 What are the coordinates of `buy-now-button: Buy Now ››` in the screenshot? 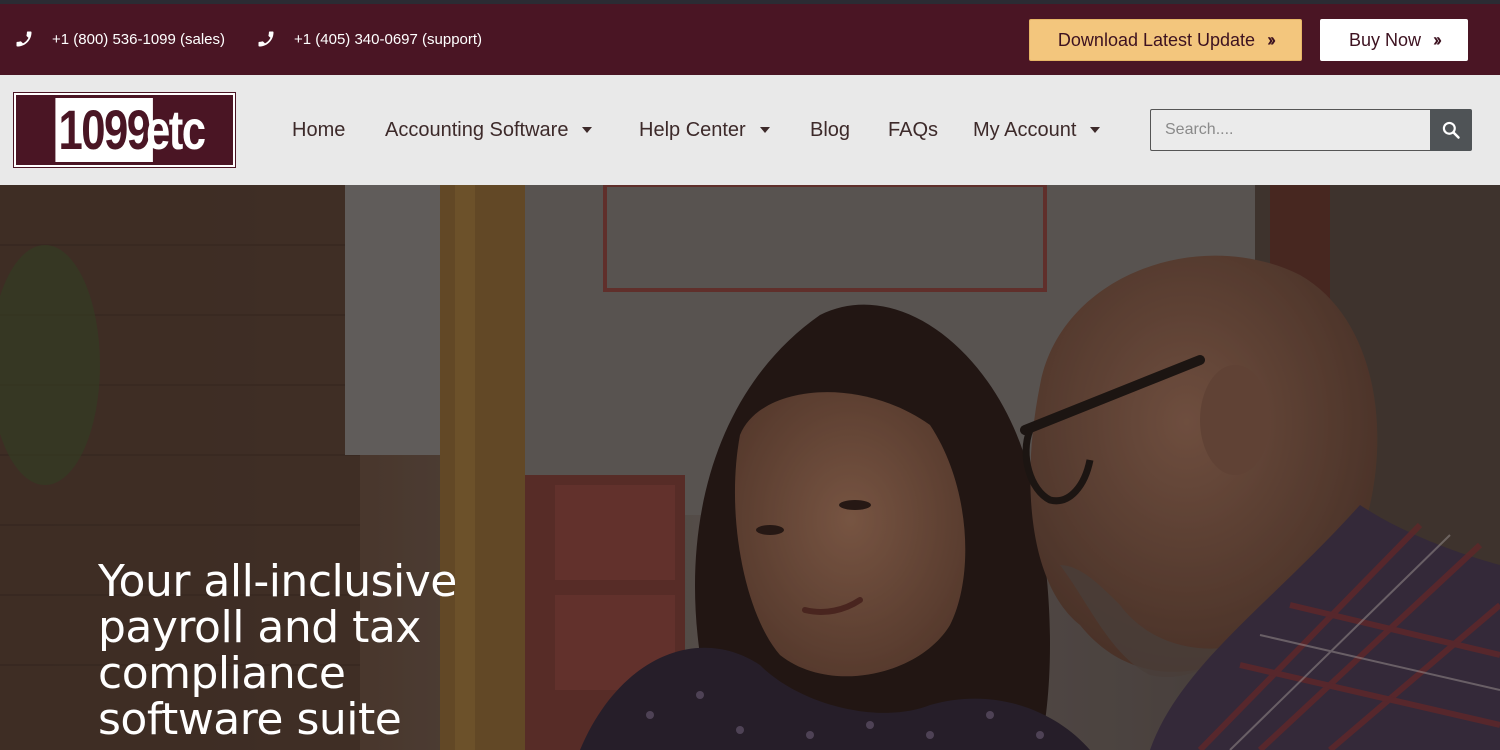 It's located at (1394, 40).